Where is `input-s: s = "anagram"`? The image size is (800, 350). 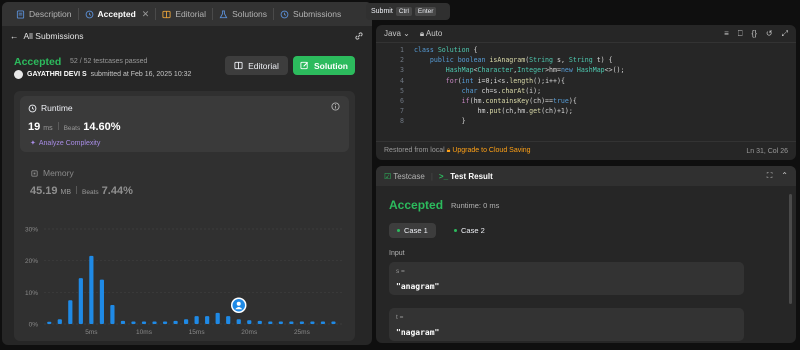
input-s: s = "anagram" is located at coordinates (566, 278).